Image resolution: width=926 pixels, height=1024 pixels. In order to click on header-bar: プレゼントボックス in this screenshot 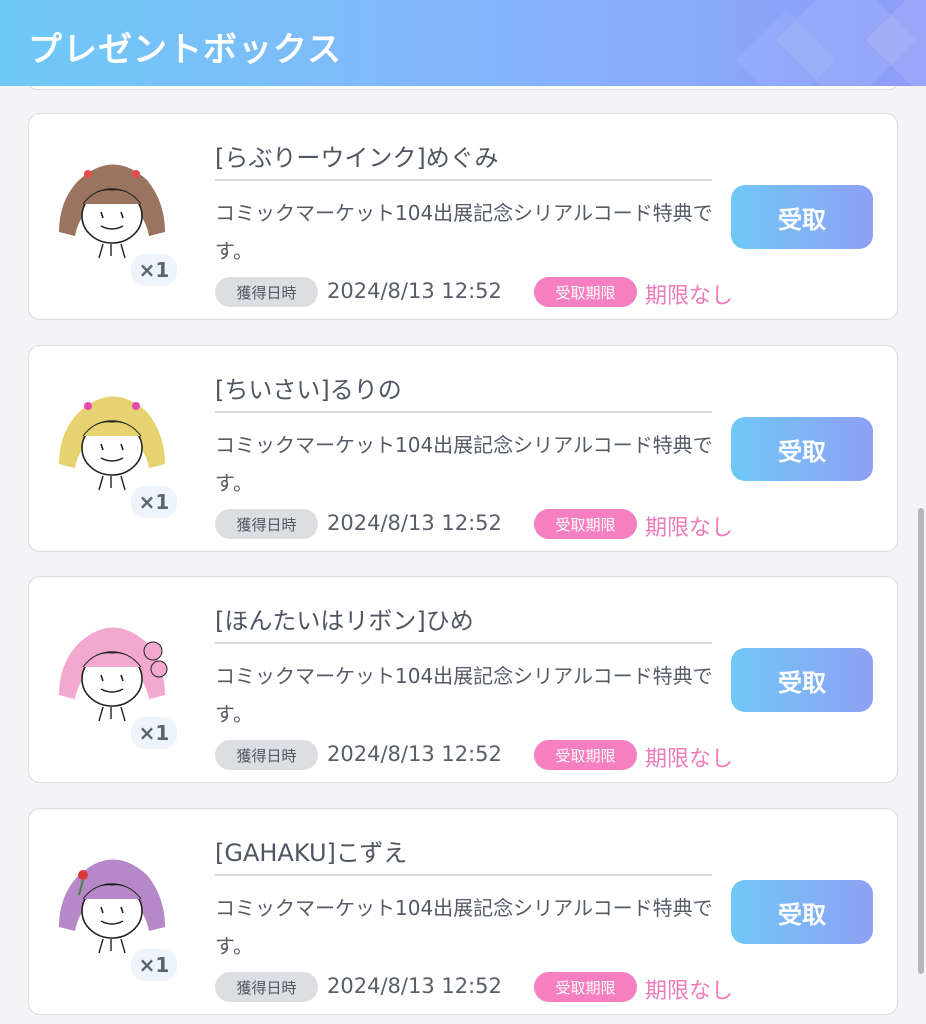, I will do `click(463, 43)`.